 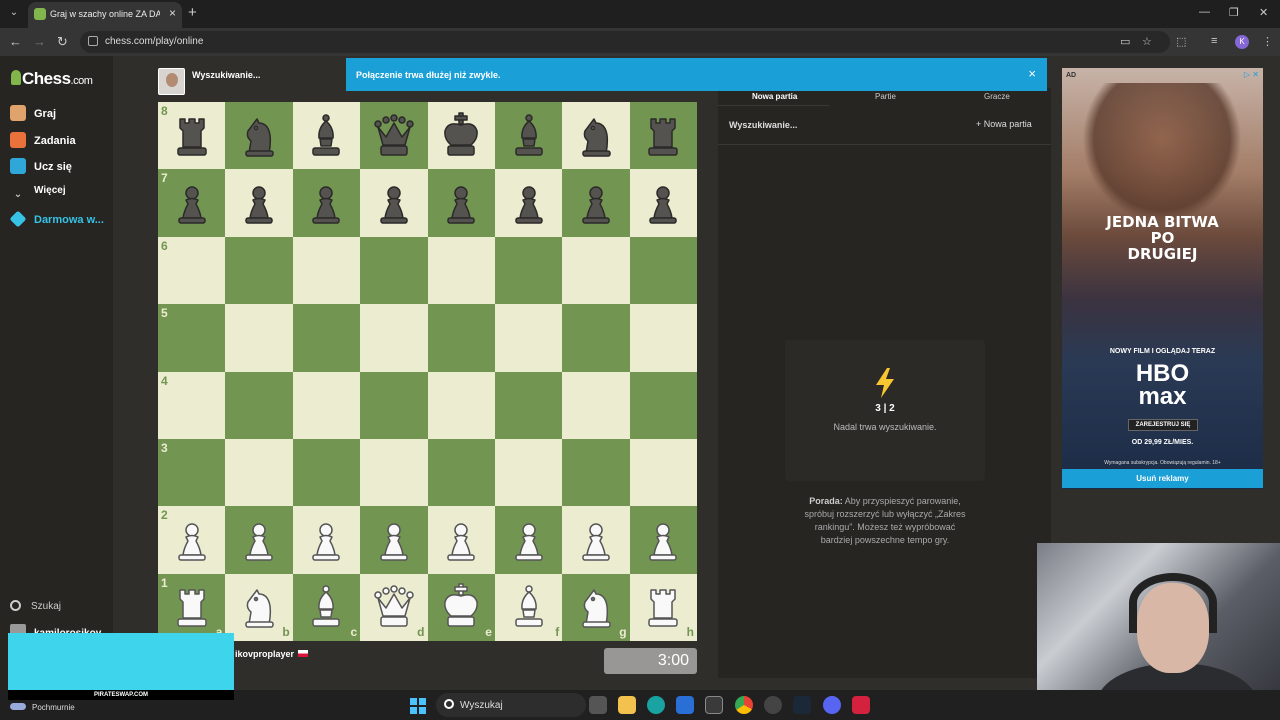 I want to click on square-c7, so click(x=326, y=203).